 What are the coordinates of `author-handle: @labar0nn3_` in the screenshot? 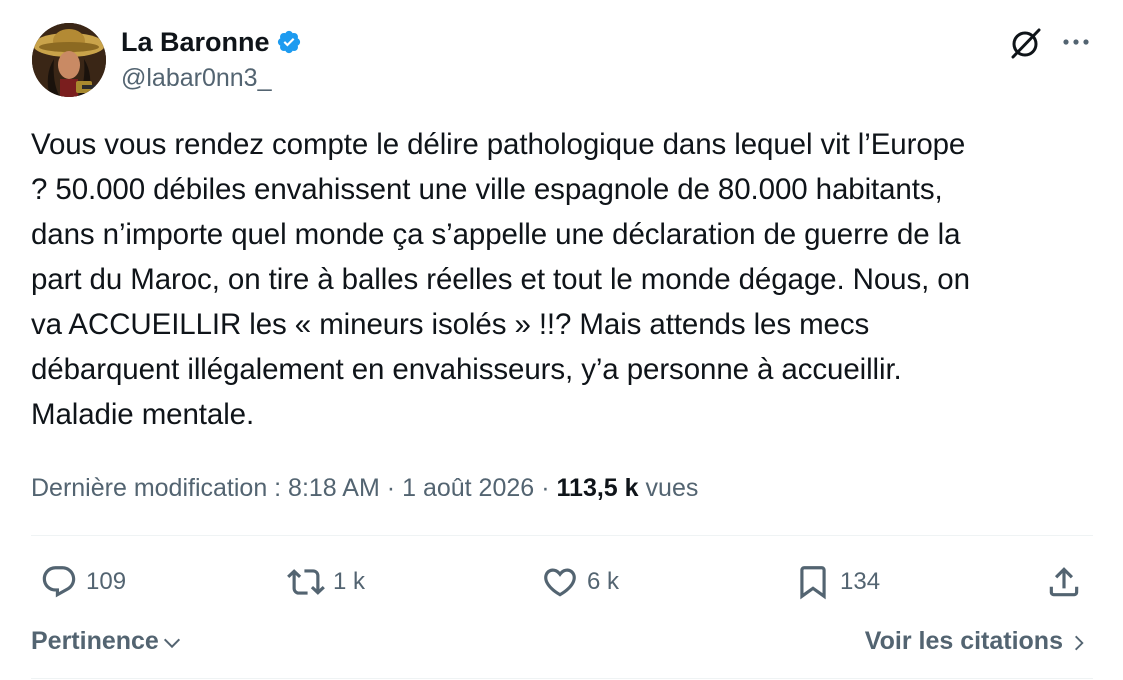 It's located at (196, 78).